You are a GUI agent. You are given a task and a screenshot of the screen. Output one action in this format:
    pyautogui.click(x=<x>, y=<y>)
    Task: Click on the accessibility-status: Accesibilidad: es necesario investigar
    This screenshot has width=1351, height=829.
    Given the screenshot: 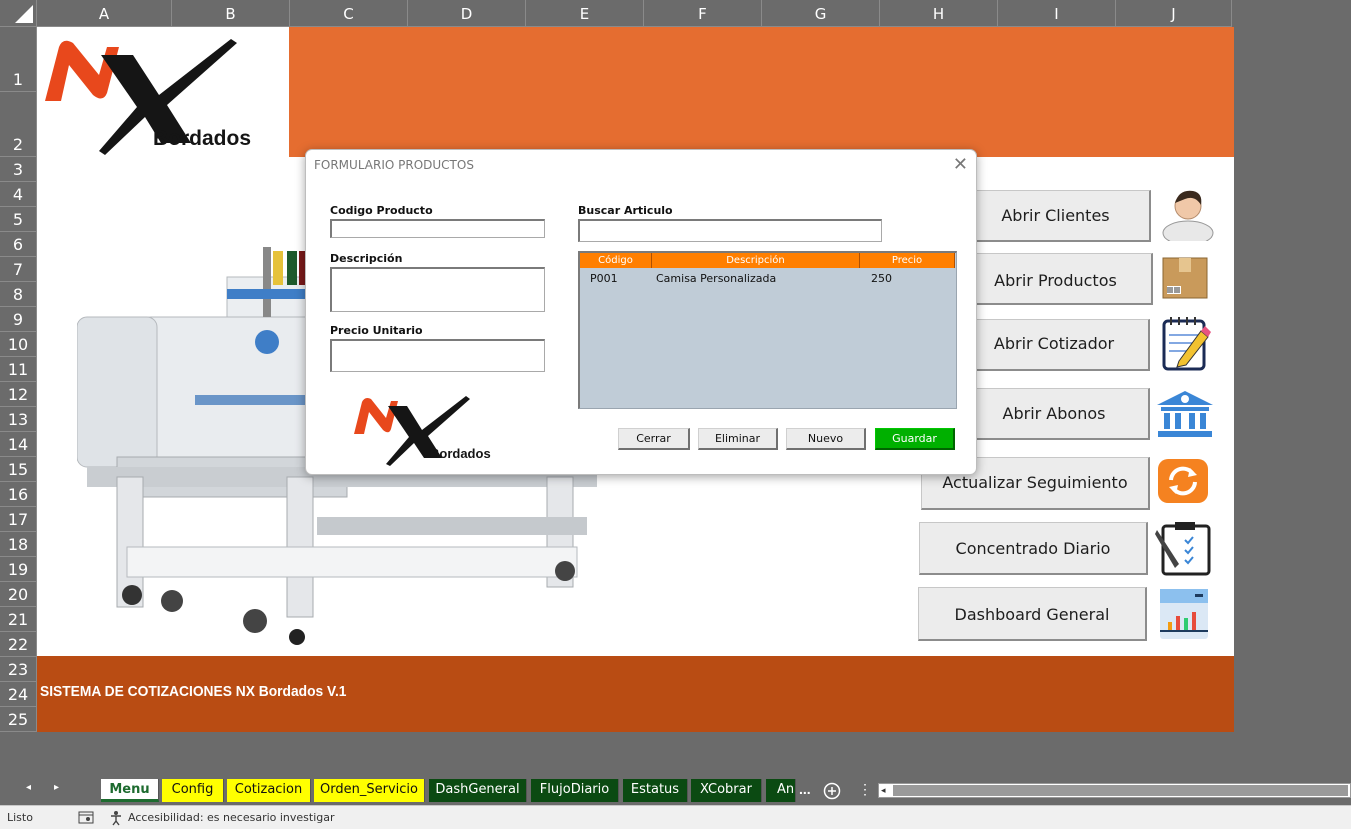 What is the action you would take?
    pyautogui.click(x=231, y=817)
    